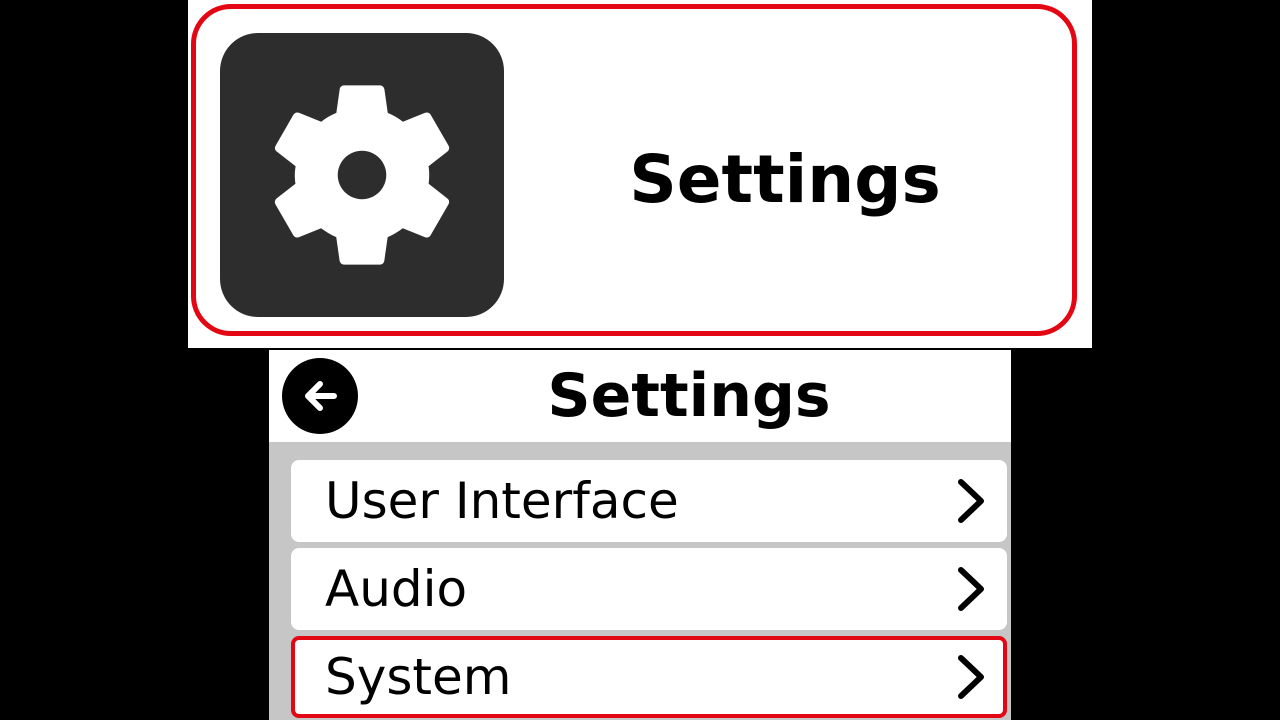  What do you see at coordinates (418, 677) in the screenshot?
I see `menu-item-label: System` at bounding box center [418, 677].